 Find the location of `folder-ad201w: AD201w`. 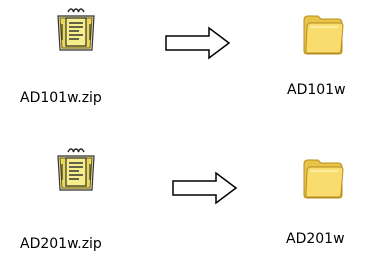

folder-ad201w: AD201w is located at coordinates (323, 202).